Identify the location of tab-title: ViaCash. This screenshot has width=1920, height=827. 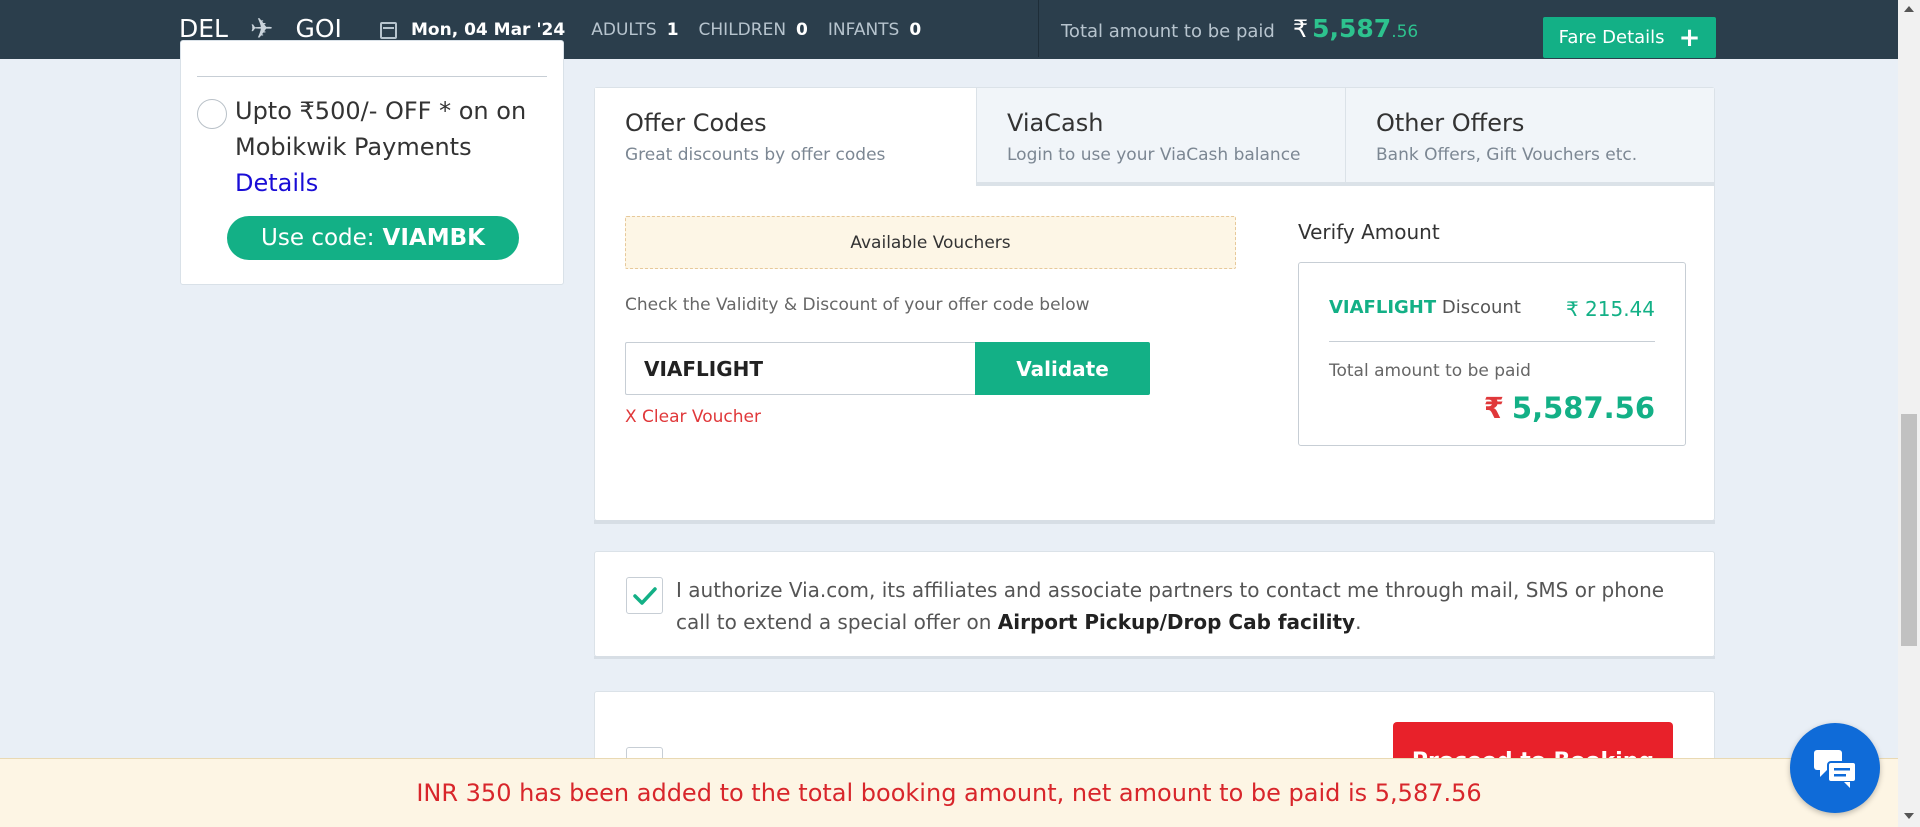
(1055, 123).